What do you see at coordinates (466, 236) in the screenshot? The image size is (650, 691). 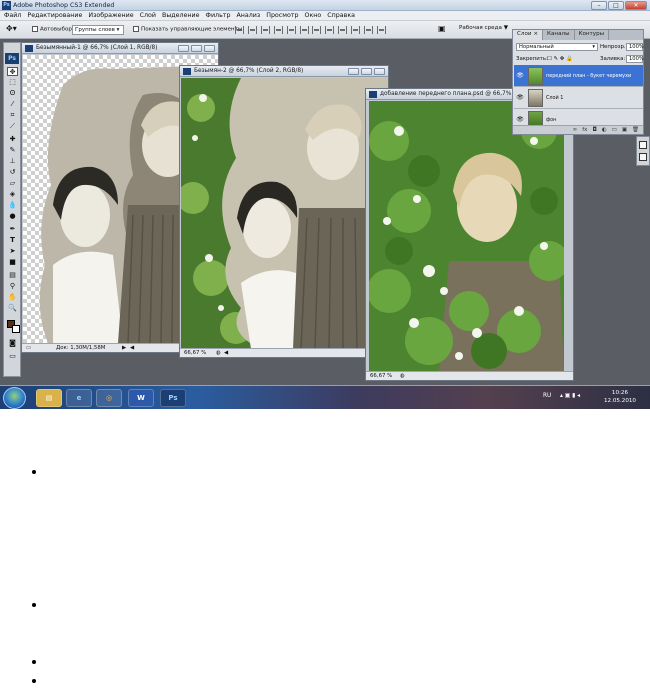 I see `document-3-canvas` at bounding box center [466, 236].